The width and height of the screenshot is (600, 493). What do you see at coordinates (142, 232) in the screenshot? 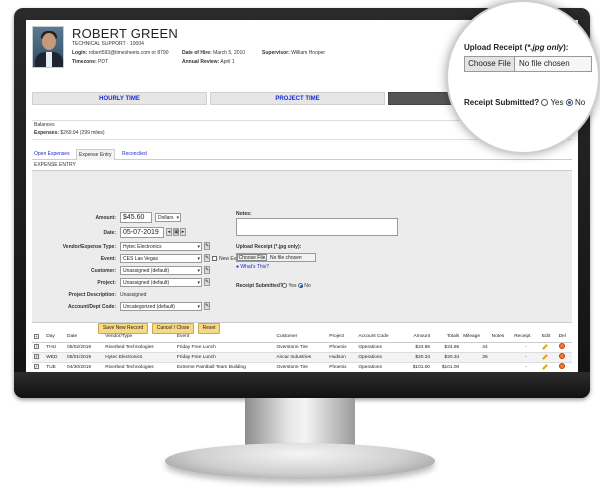
I see `date-input: 05-07-2019` at bounding box center [142, 232].